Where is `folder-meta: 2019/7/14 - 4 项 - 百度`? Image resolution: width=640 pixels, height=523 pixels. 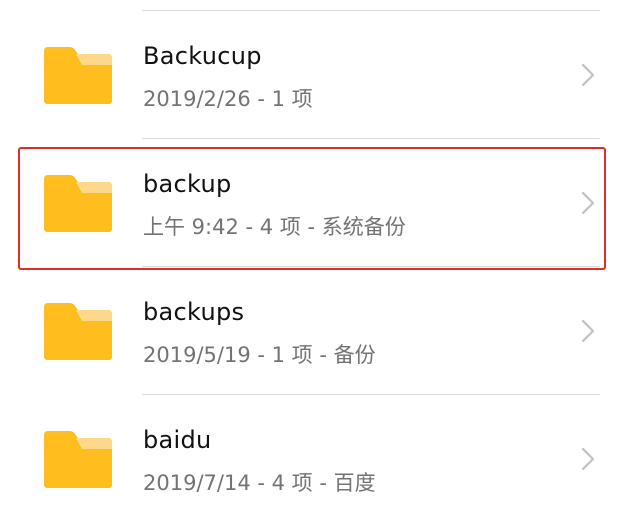
folder-meta: 2019/7/14 - 4 项 - 百度 is located at coordinates (259, 483).